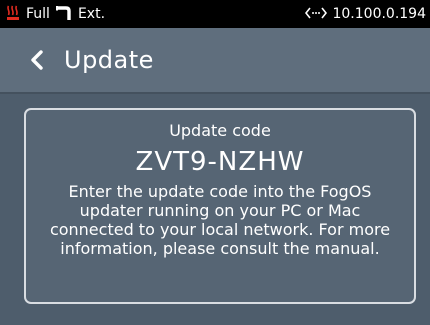 The image size is (430, 325). I want to click on pipe-icon, so click(63, 14).